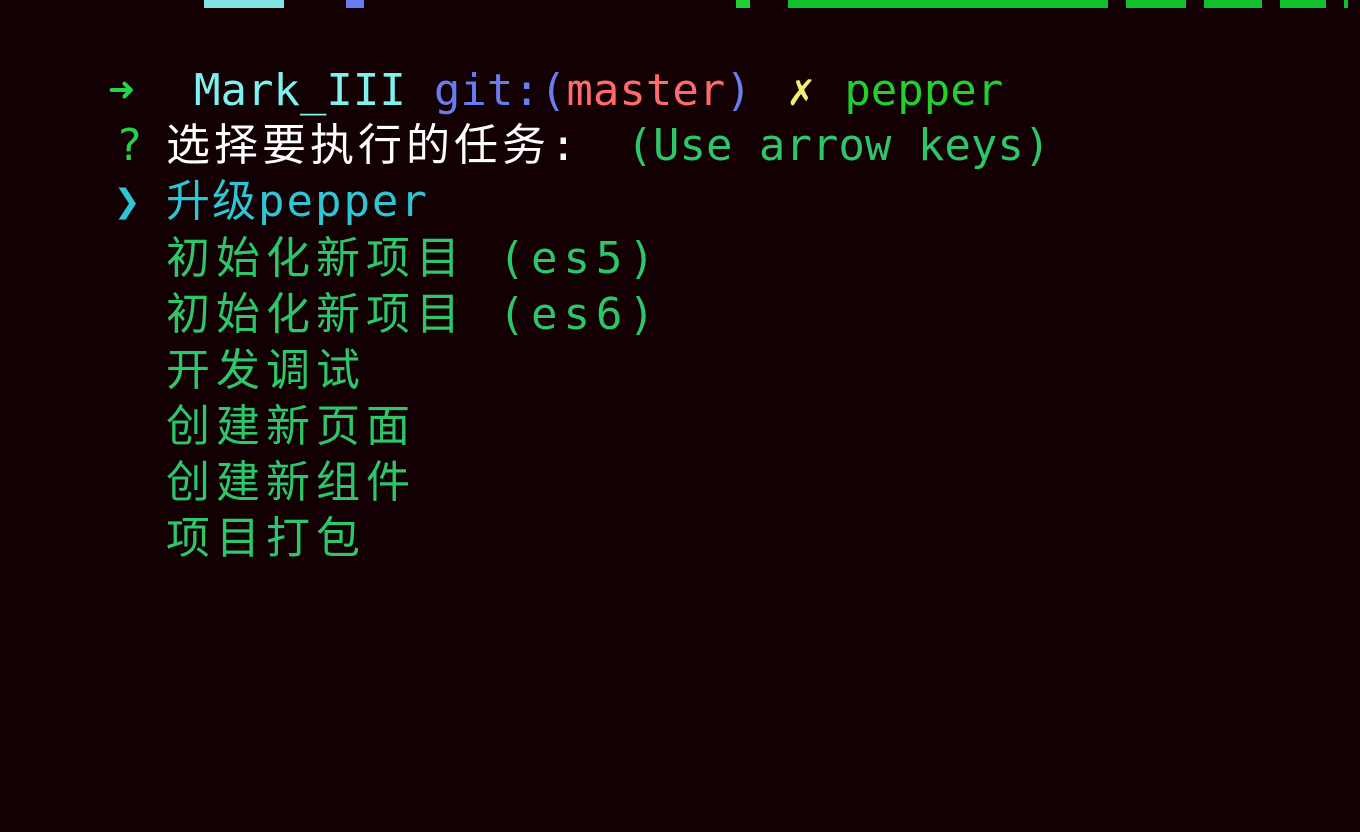 The image size is (1360, 832). What do you see at coordinates (183, 343) in the screenshot?
I see `menu-option: 开发调试` at bounding box center [183, 343].